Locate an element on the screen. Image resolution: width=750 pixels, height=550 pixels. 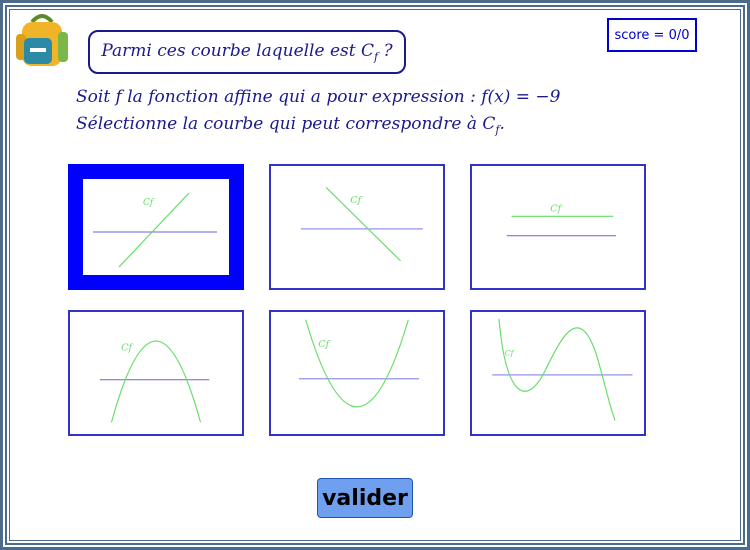
question-box: Parmi ces courbe laquelle est Cf ? is located at coordinates (247, 52).